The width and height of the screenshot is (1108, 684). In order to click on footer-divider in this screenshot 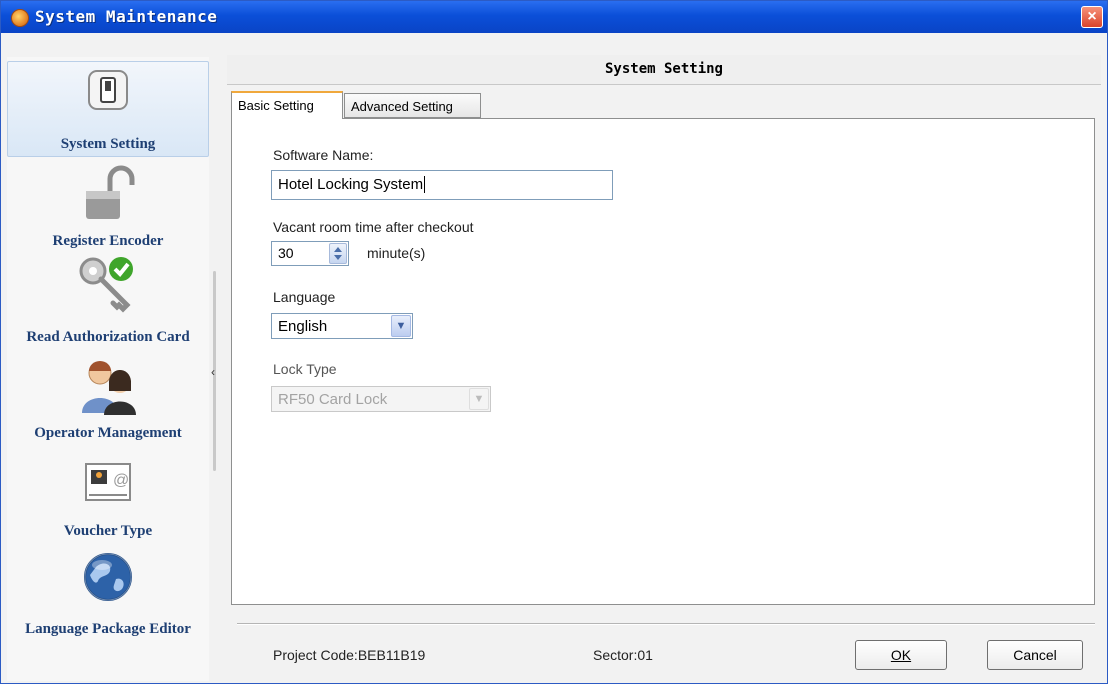, I will do `click(666, 624)`.